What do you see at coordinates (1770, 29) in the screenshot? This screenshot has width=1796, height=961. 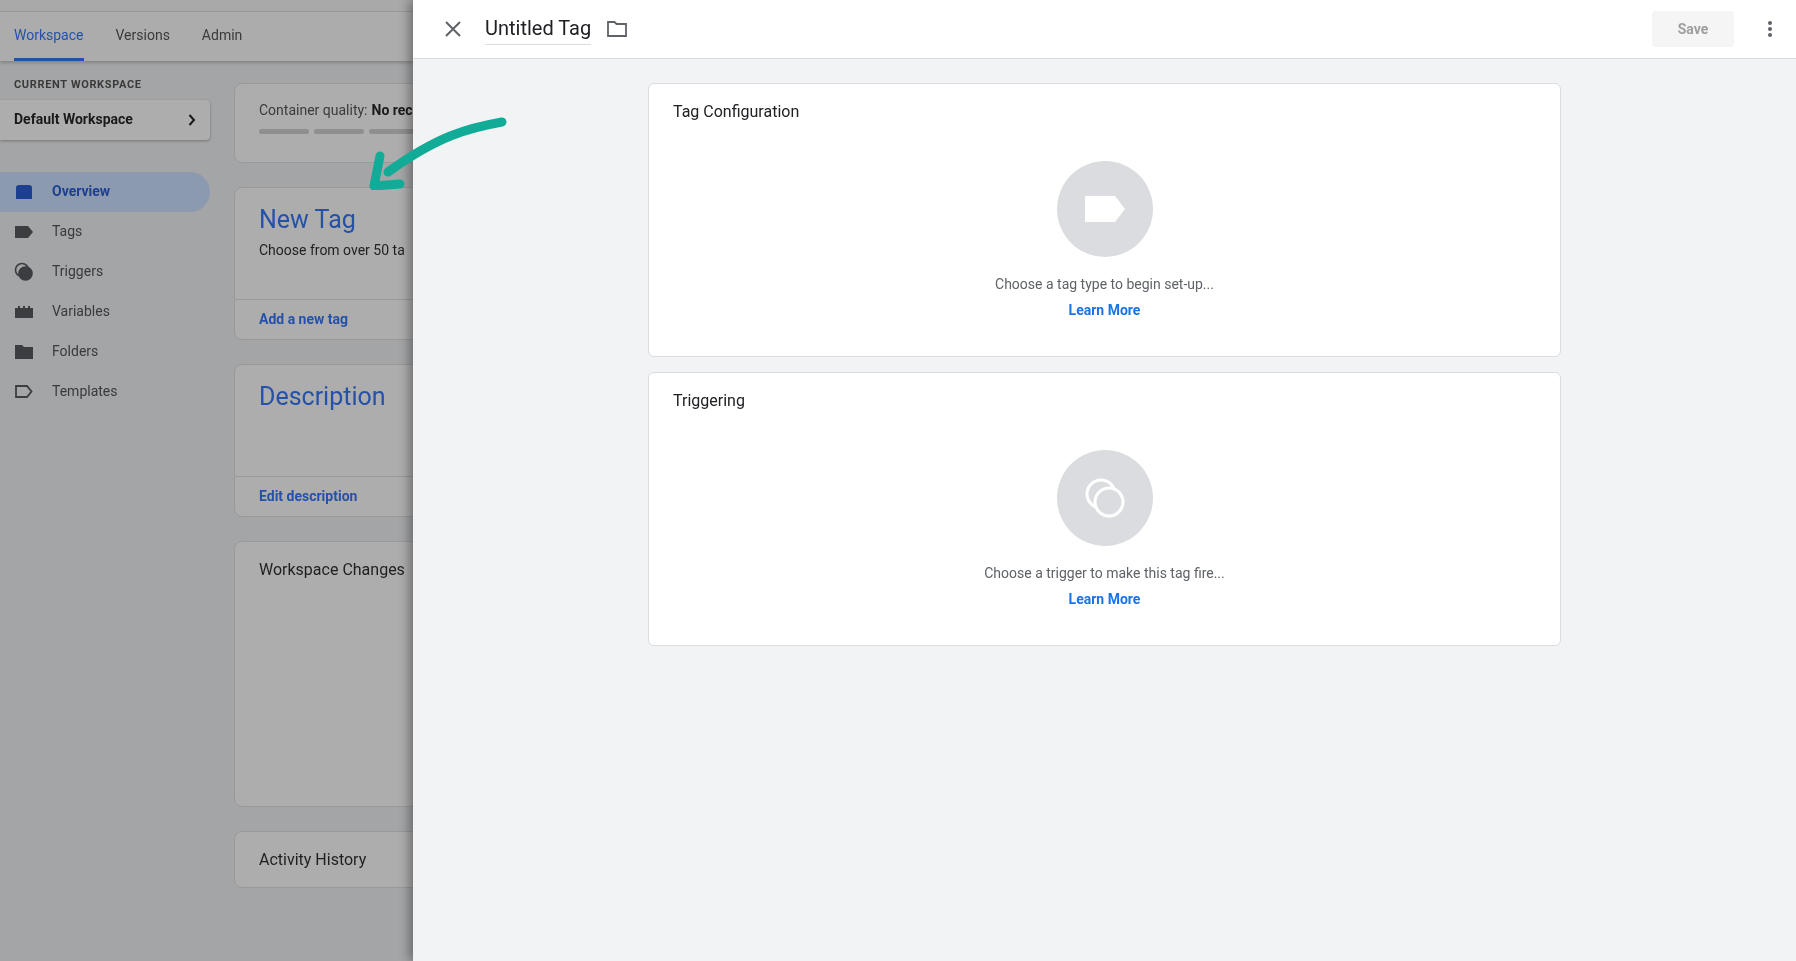 I see `more-vertical-icon` at bounding box center [1770, 29].